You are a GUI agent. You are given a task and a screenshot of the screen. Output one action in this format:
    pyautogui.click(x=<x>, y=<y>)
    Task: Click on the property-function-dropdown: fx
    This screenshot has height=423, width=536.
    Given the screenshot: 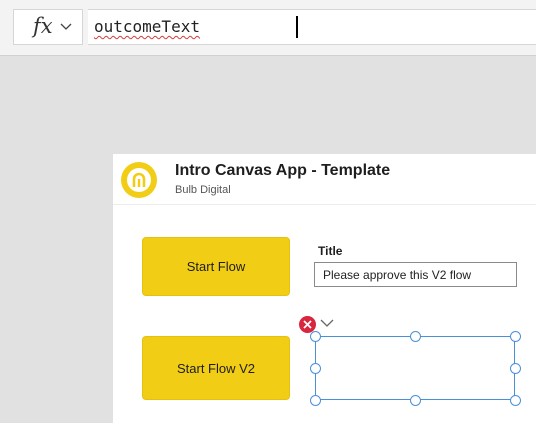 What is the action you would take?
    pyautogui.click(x=48, y=27)
    